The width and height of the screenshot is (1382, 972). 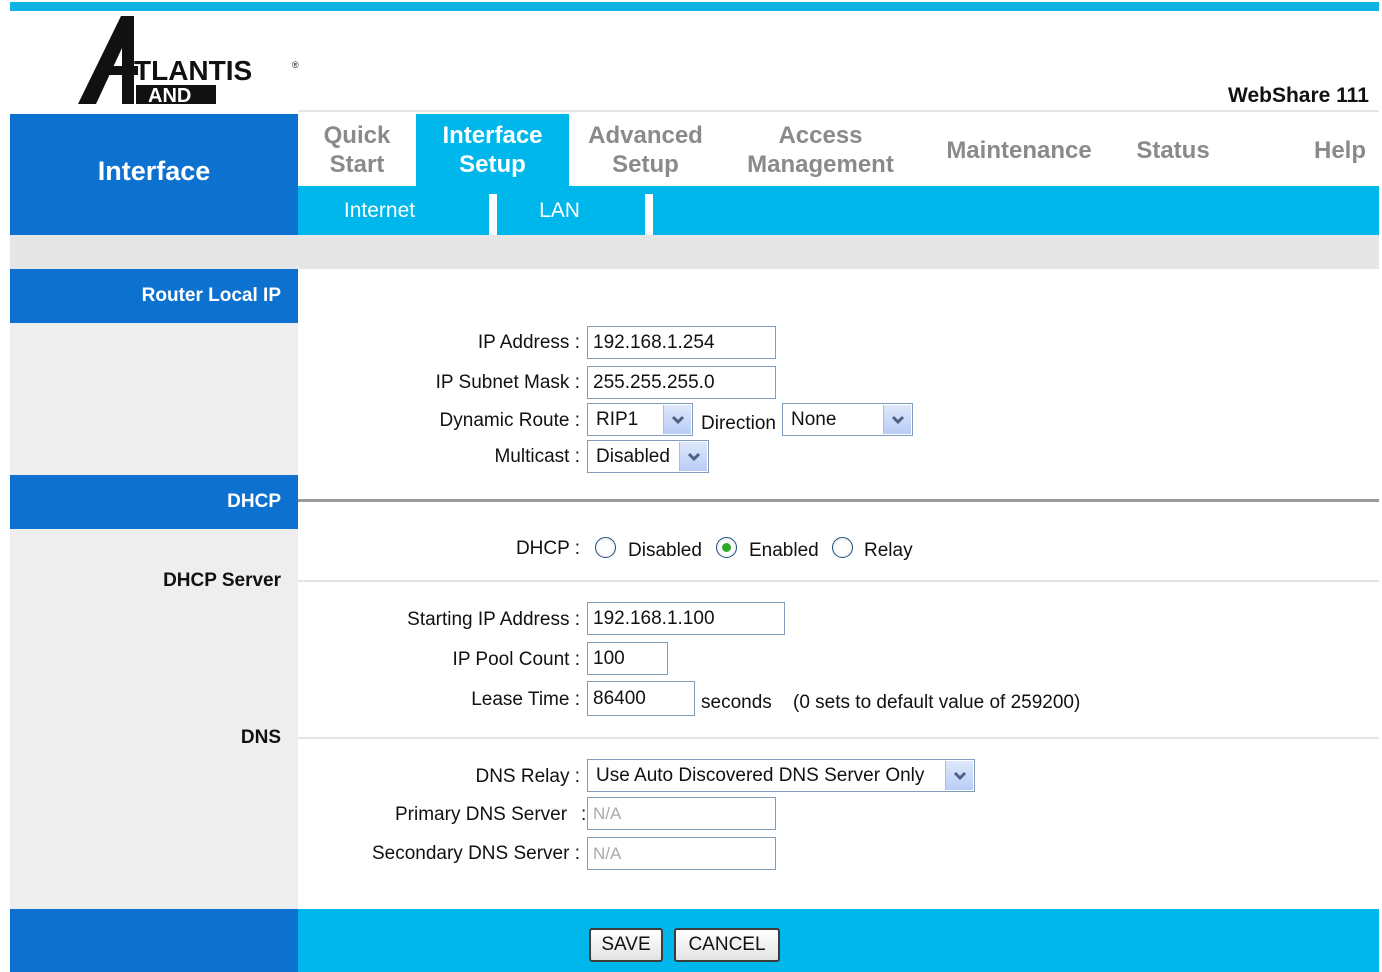 I want to click on dns-separator, so click(x=838, y=738).